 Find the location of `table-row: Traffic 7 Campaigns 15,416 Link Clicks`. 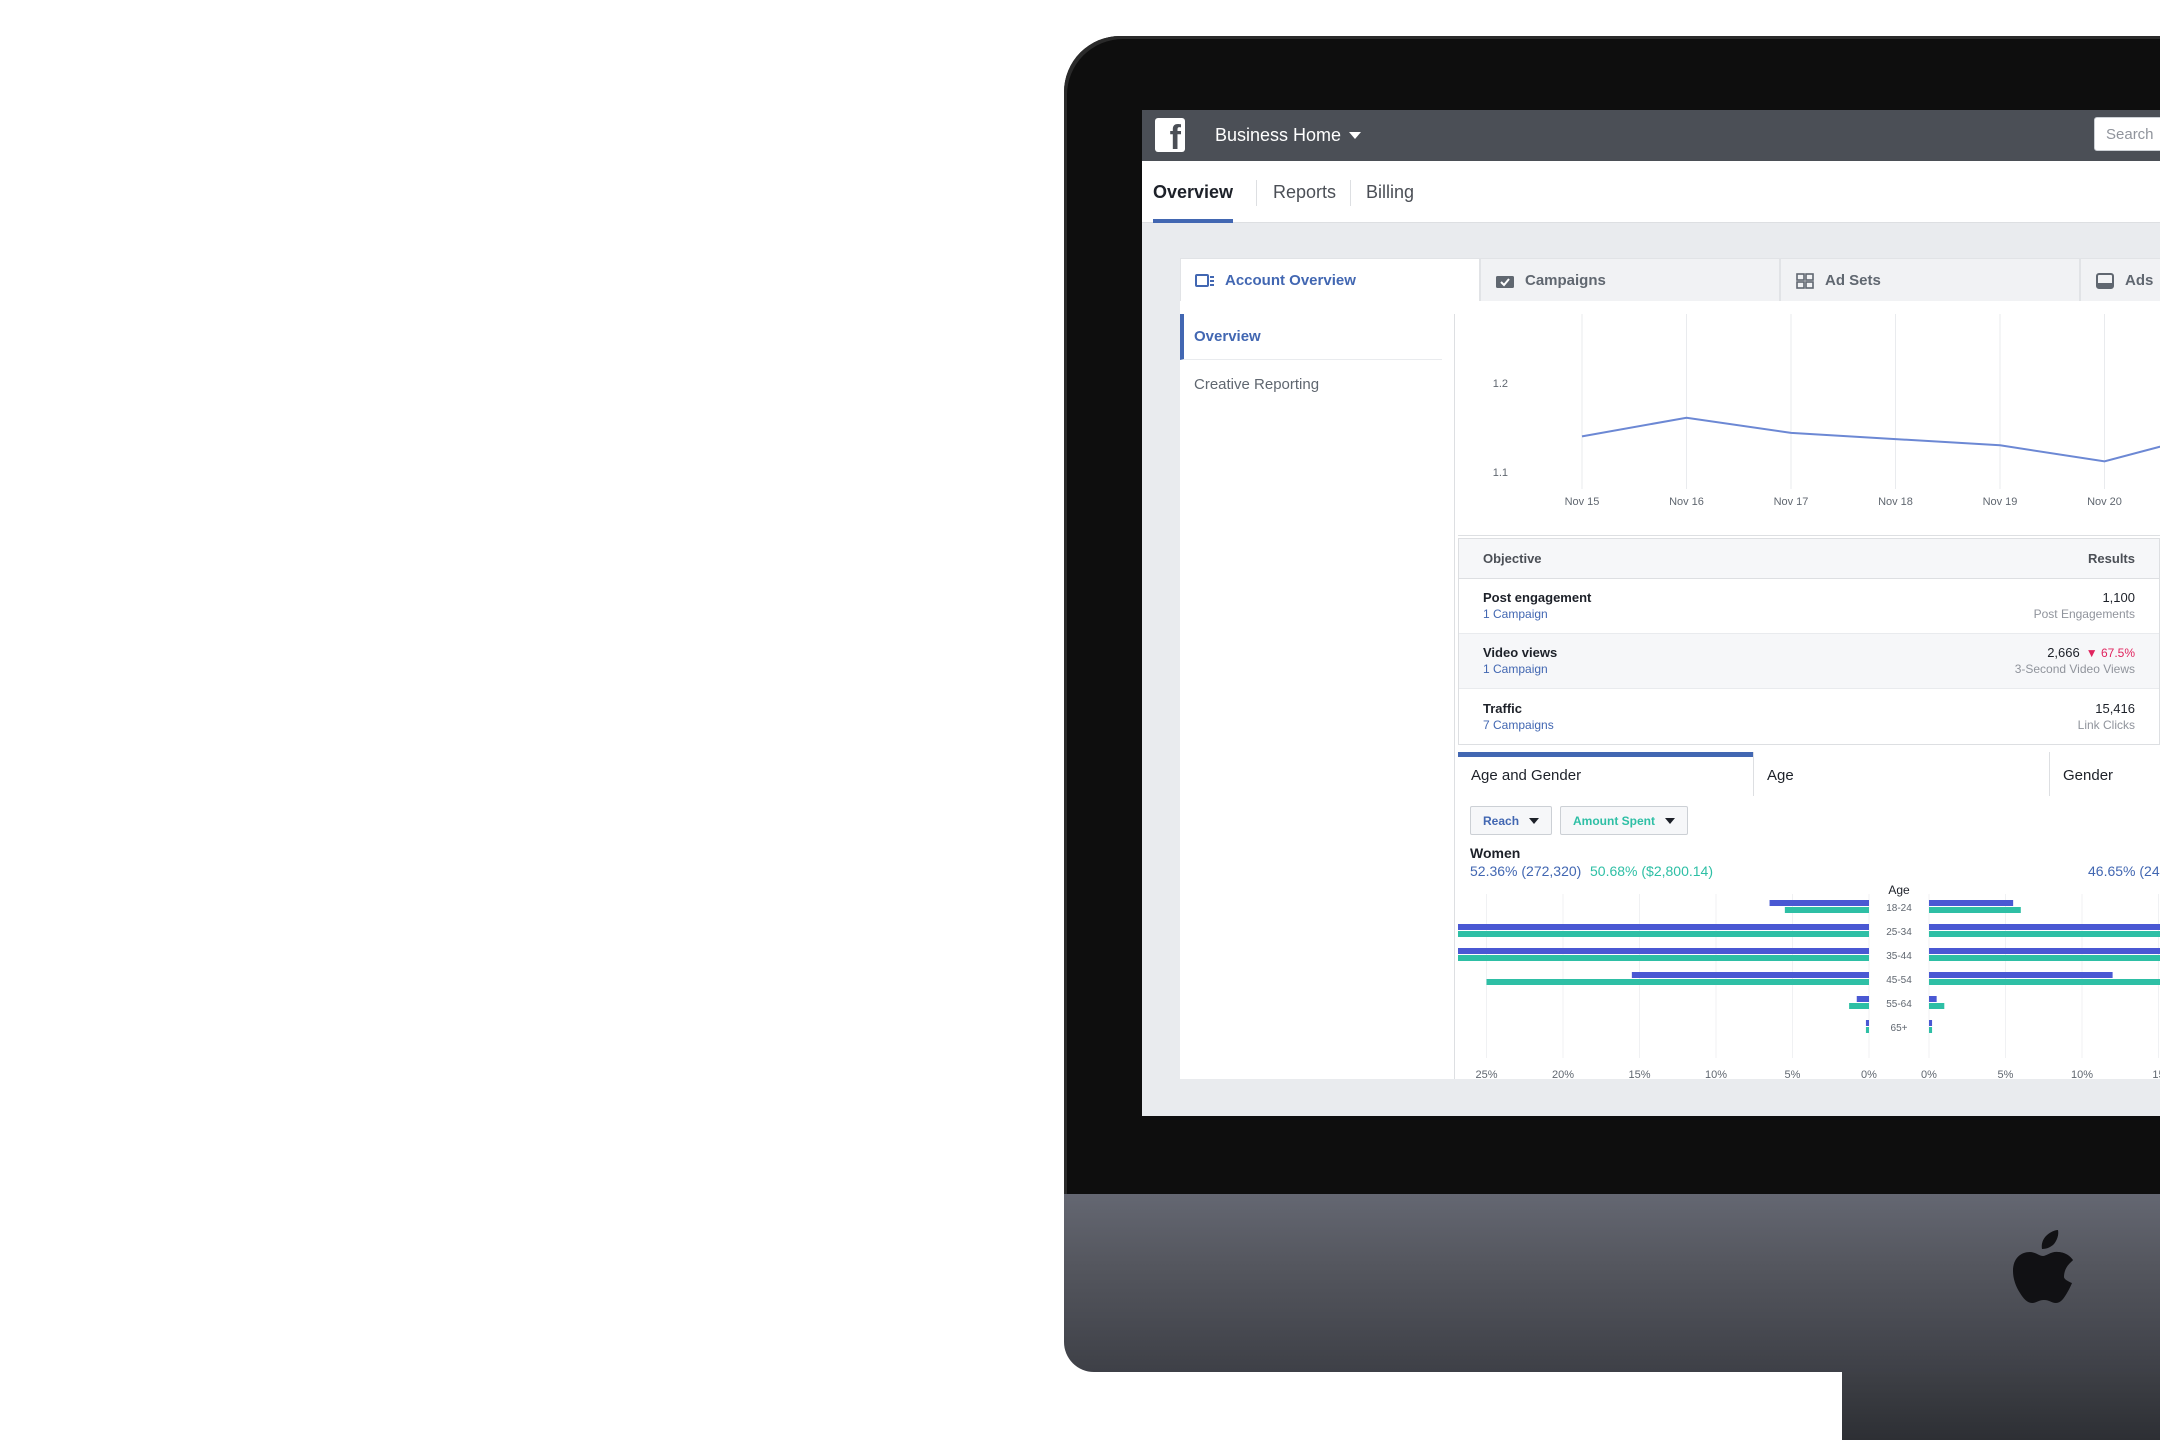

table-row: Traffic 7 Campaigns 15,416 Link Clicks is located at coordinates (1809, 716).